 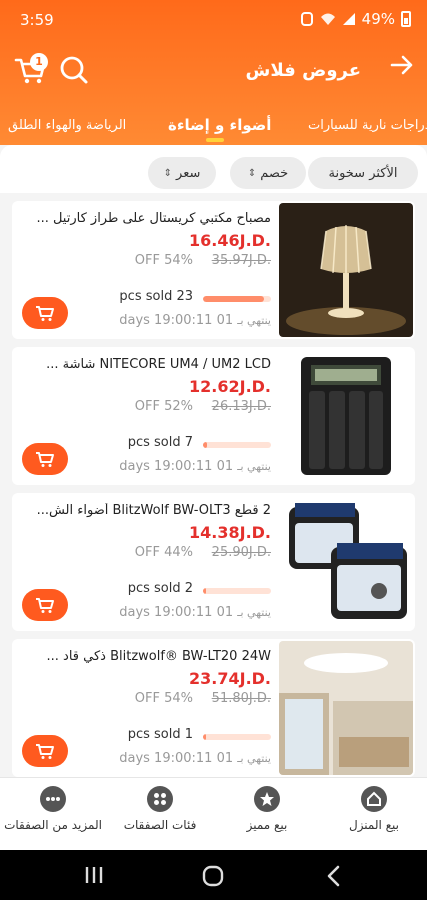 I want to click on product-image-crystal-lamp, so click(x=346, y=270).